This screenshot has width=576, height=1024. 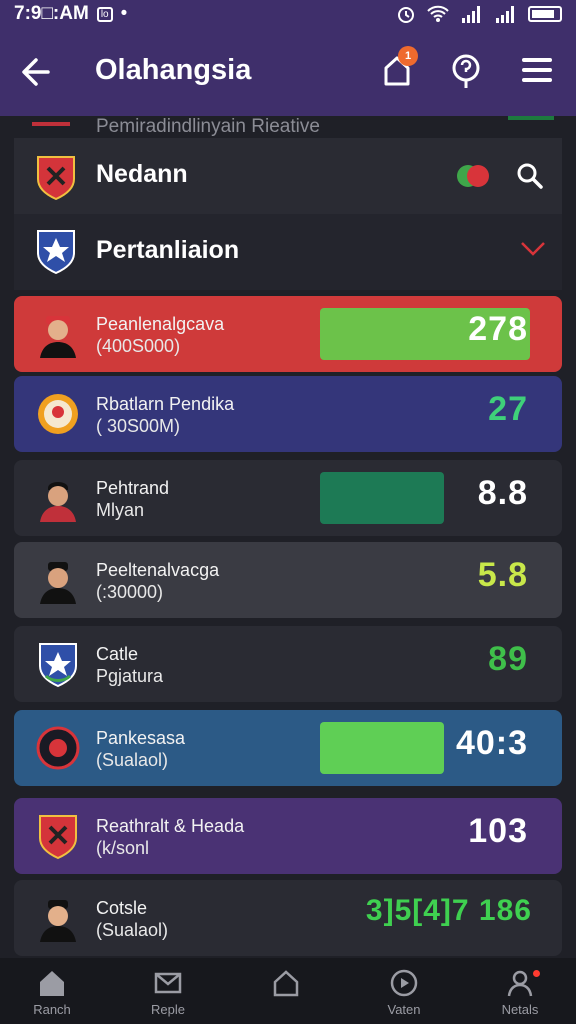 I want to click on partial-green-marker, so click(x=531, y=118).